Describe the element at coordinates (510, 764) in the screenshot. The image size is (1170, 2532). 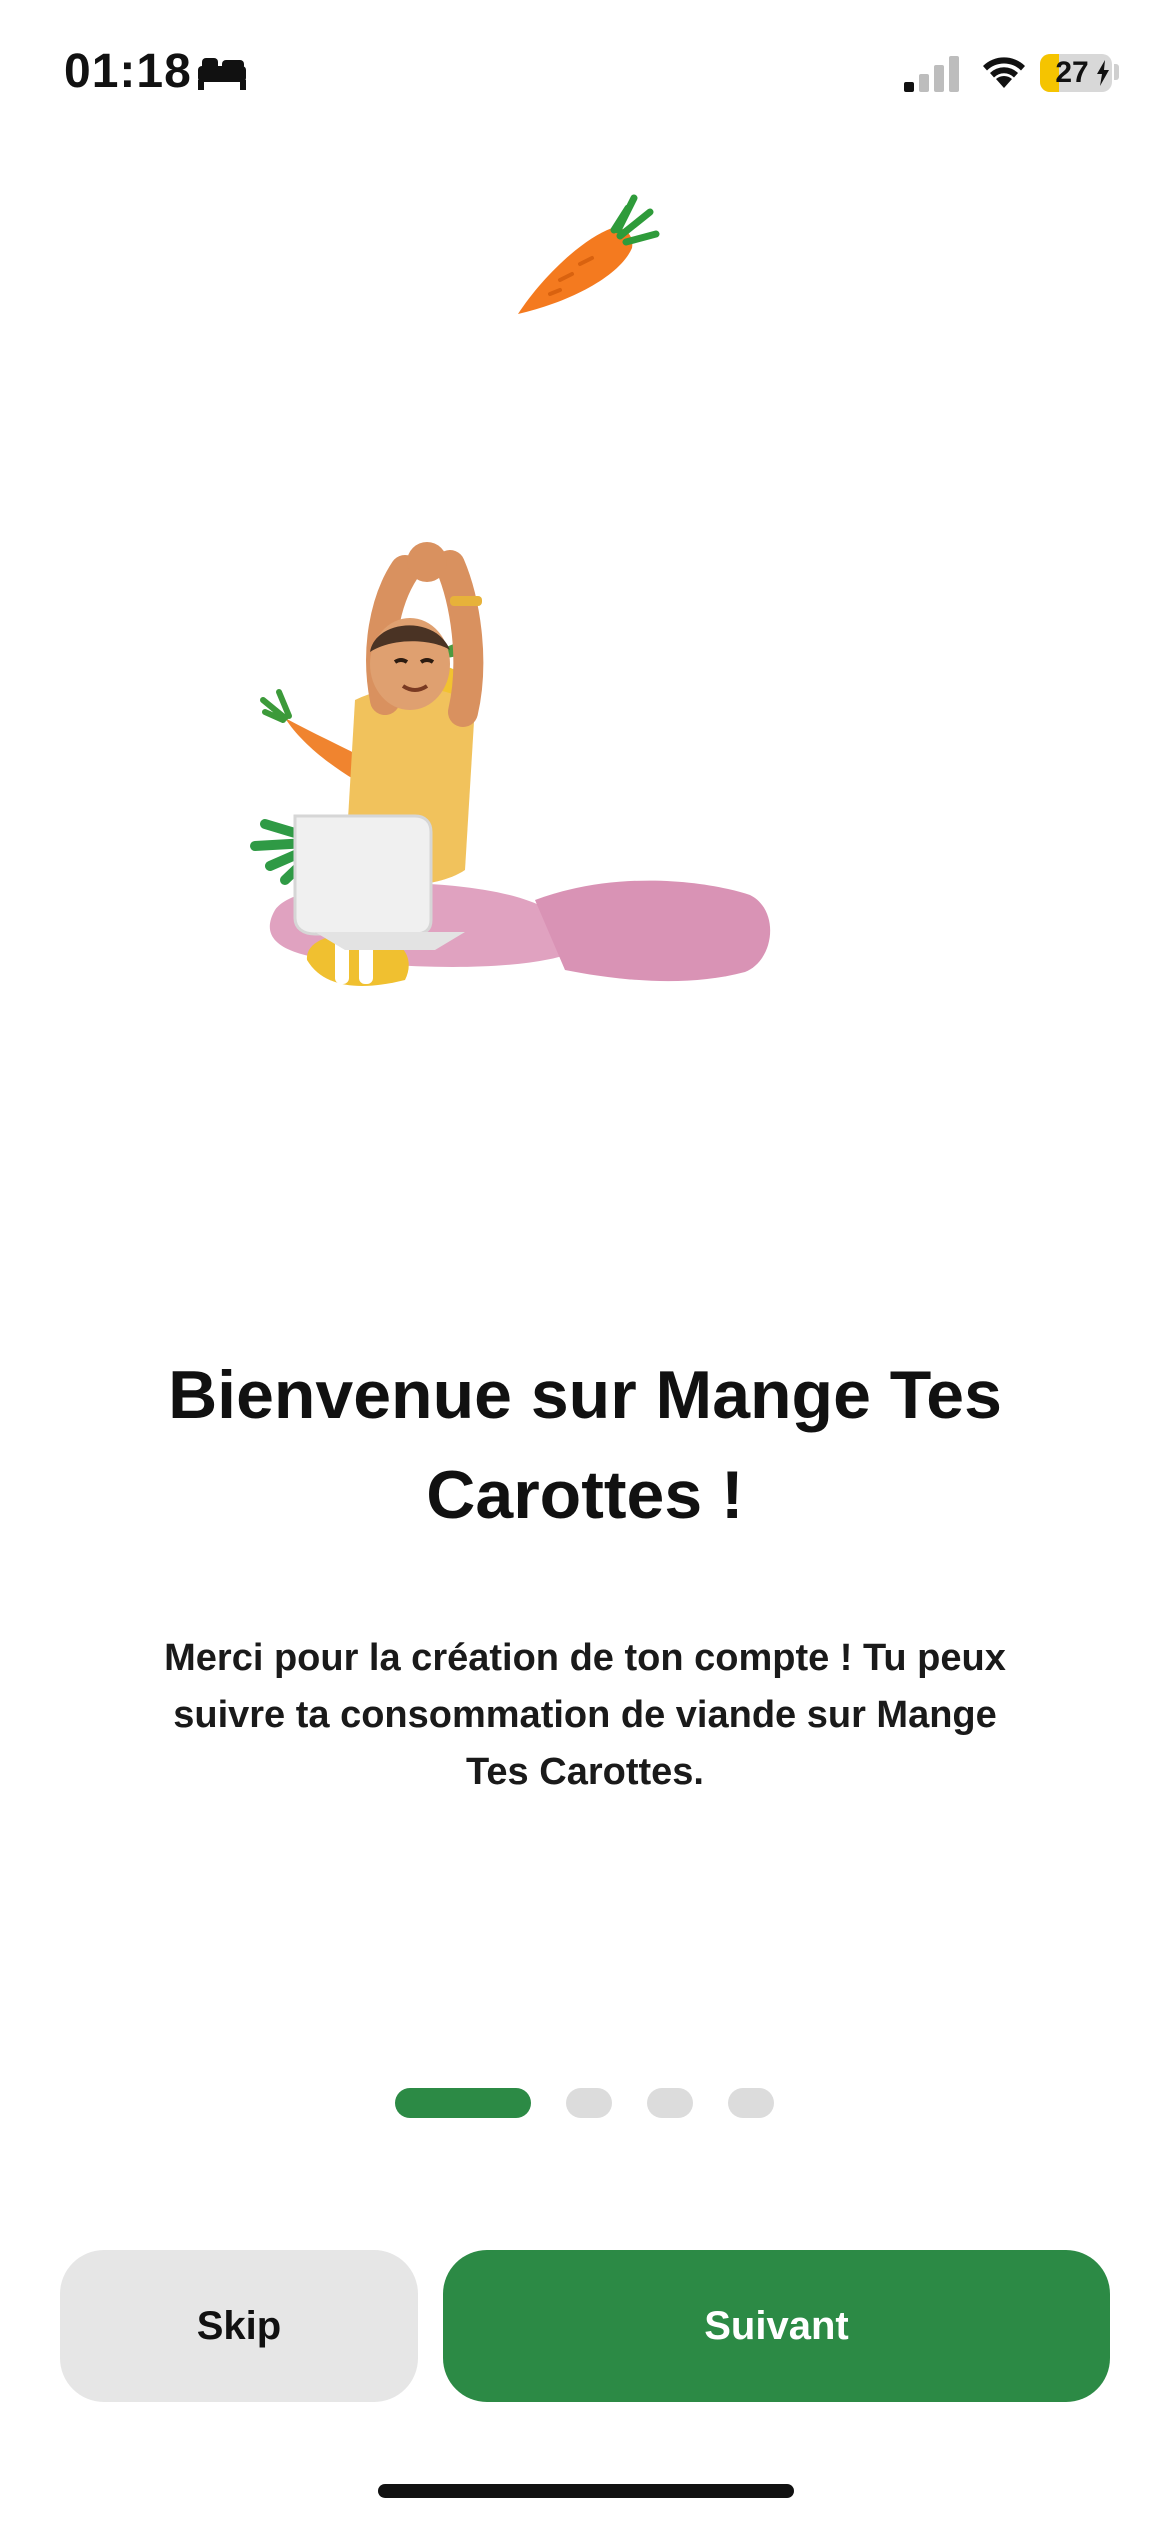
I see `person-stretching-with-laptop-and-vegetables-illustration` at that location.